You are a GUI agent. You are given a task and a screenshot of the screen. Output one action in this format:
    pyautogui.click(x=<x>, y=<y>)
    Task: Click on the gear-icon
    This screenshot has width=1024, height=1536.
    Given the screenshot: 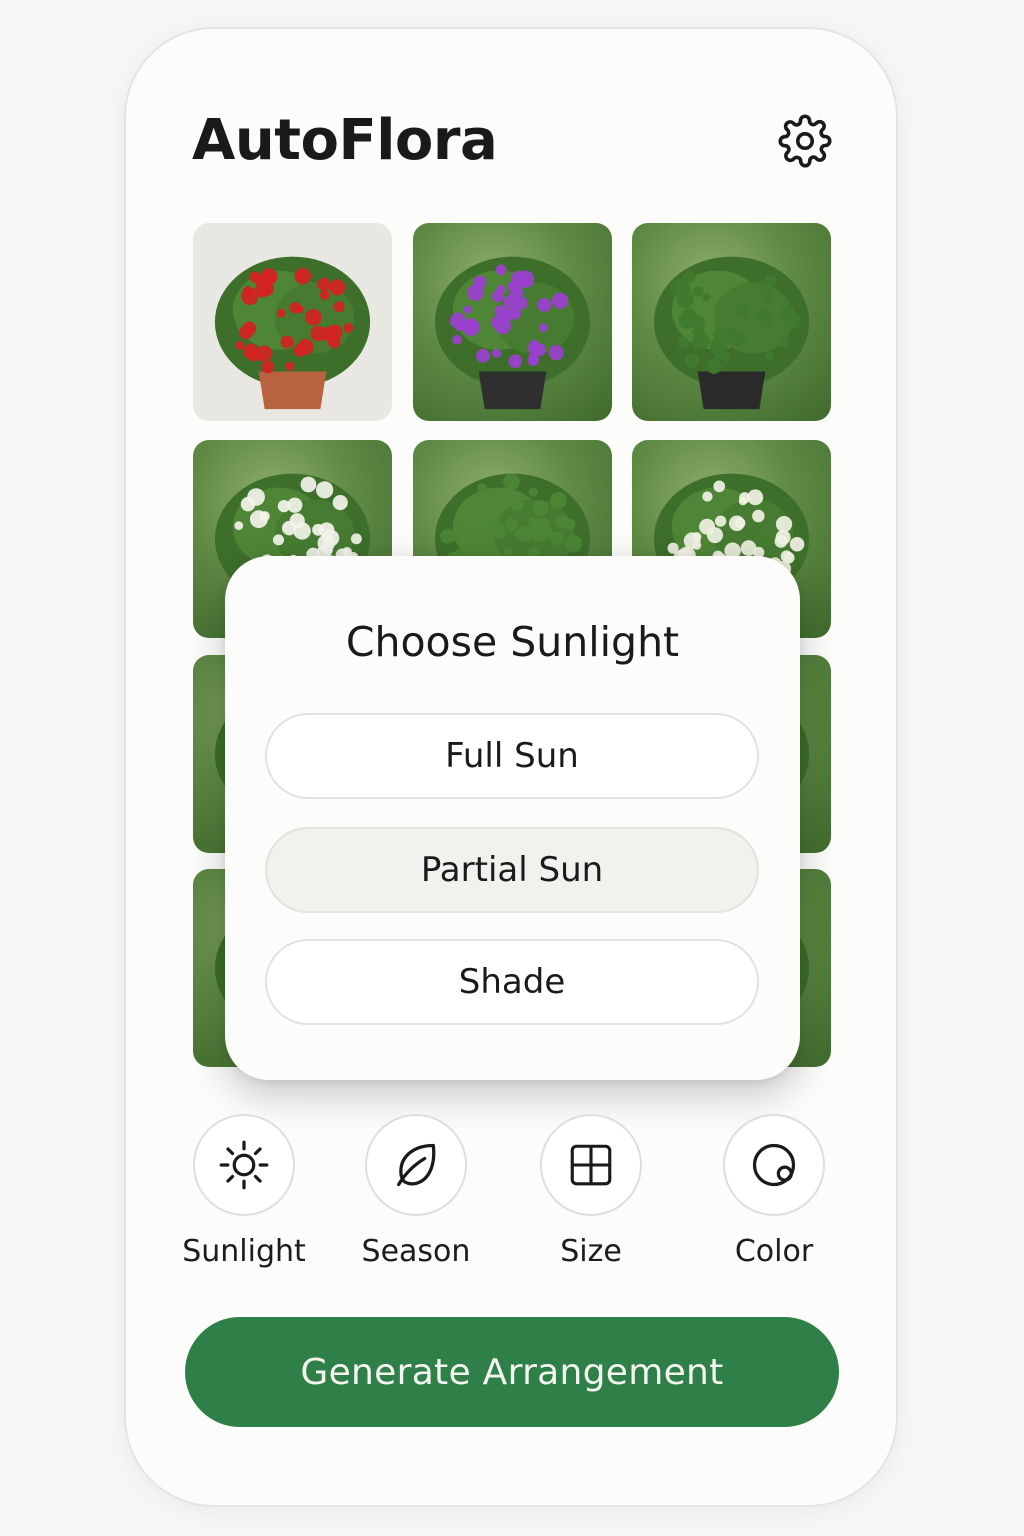 What is the action you would take?
    pyautogui.click(x=805, y=141)
    